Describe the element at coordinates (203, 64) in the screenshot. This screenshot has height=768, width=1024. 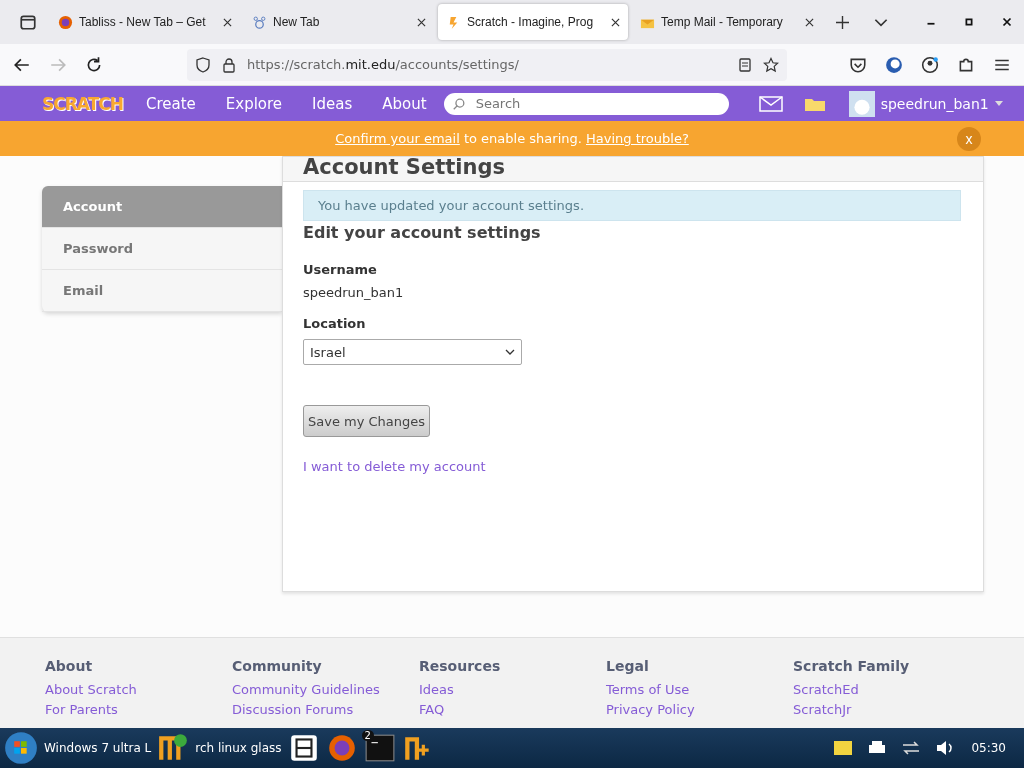
I see `shield-icon` at that location.